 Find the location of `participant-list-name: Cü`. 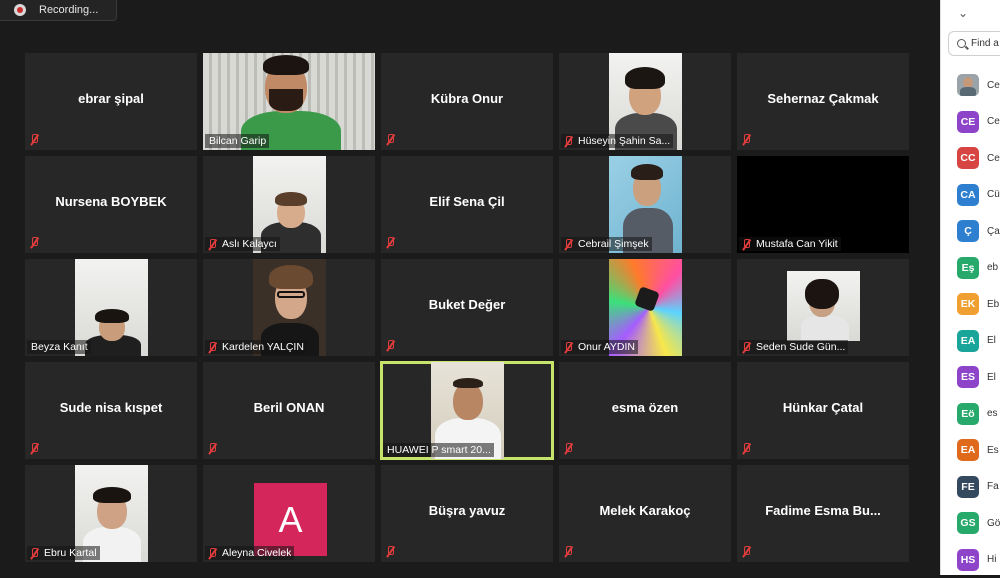

participant-list-name: Cü is located at coordinates (993, 194).